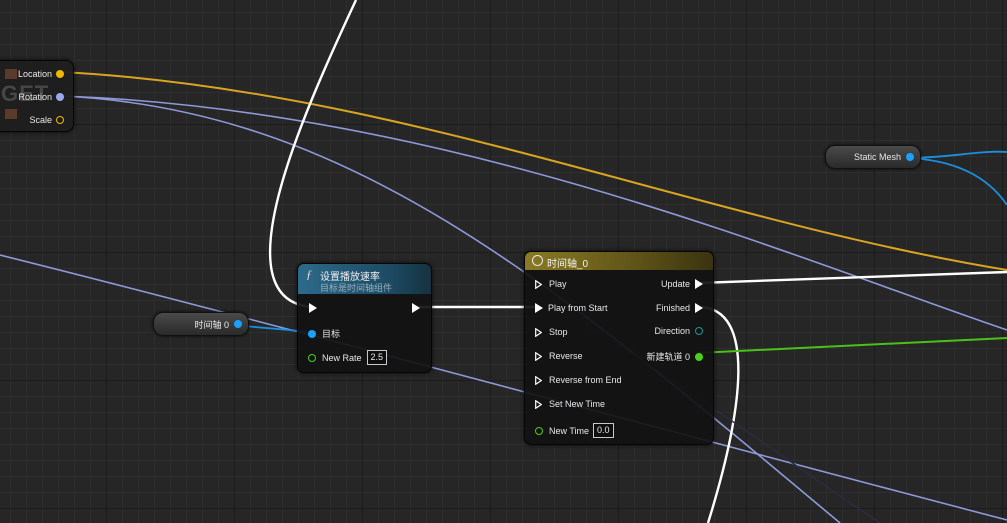 This screenshot has width=1007, height=523. Describe the element at coordinates (852, 277) in the screenshot. I see `wire-exec-update` at that location.